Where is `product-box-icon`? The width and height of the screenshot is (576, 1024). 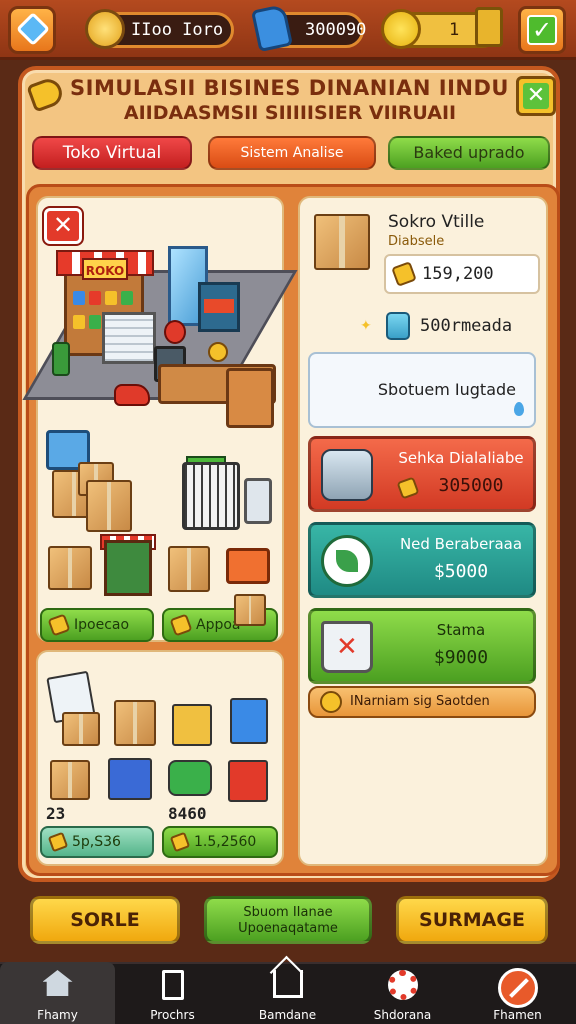
product-box-icon is located at coordinates (342, 242).